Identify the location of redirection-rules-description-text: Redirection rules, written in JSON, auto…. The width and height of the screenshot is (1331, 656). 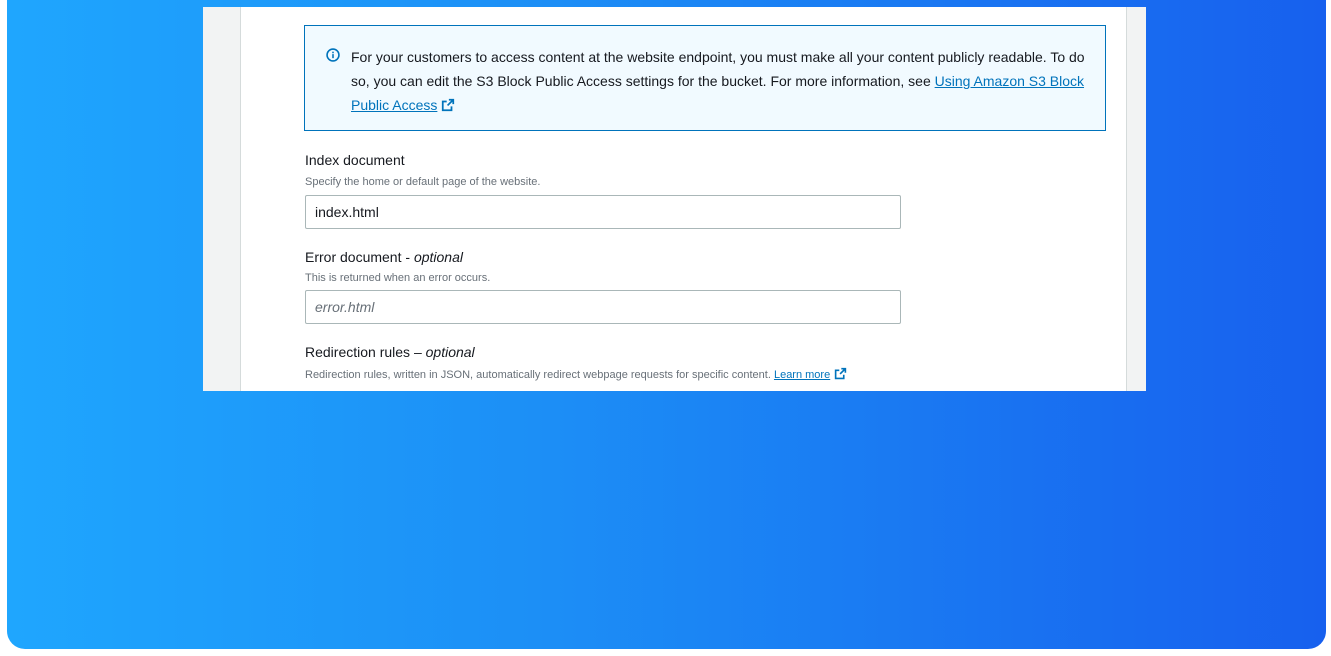
(538, 375).